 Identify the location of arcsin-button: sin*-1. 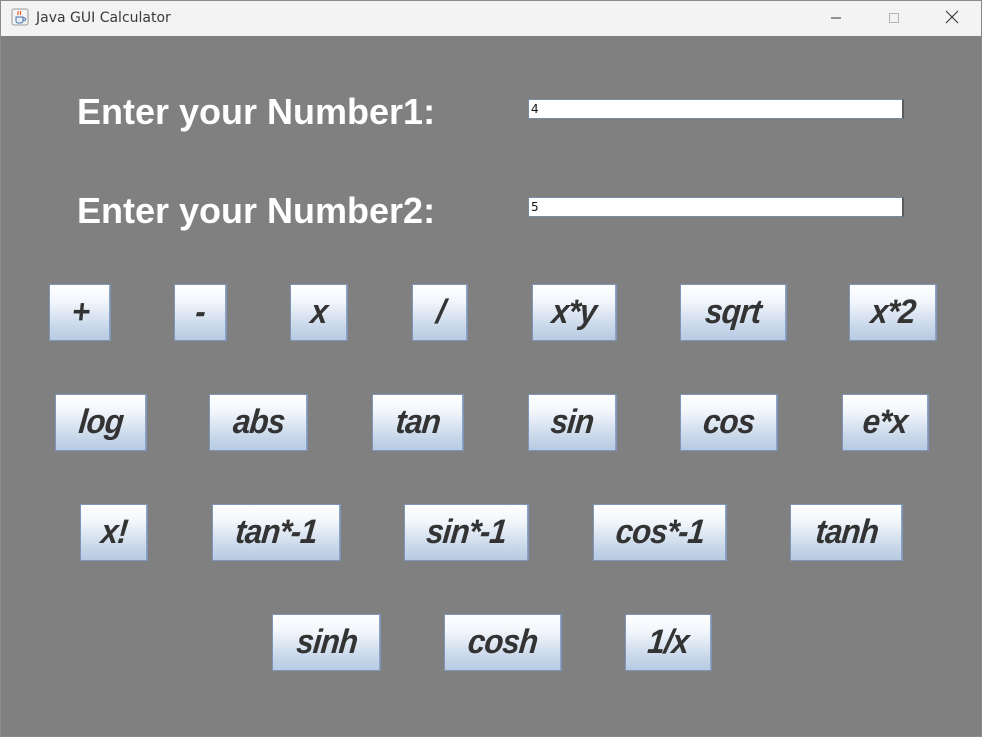
(466, 532).